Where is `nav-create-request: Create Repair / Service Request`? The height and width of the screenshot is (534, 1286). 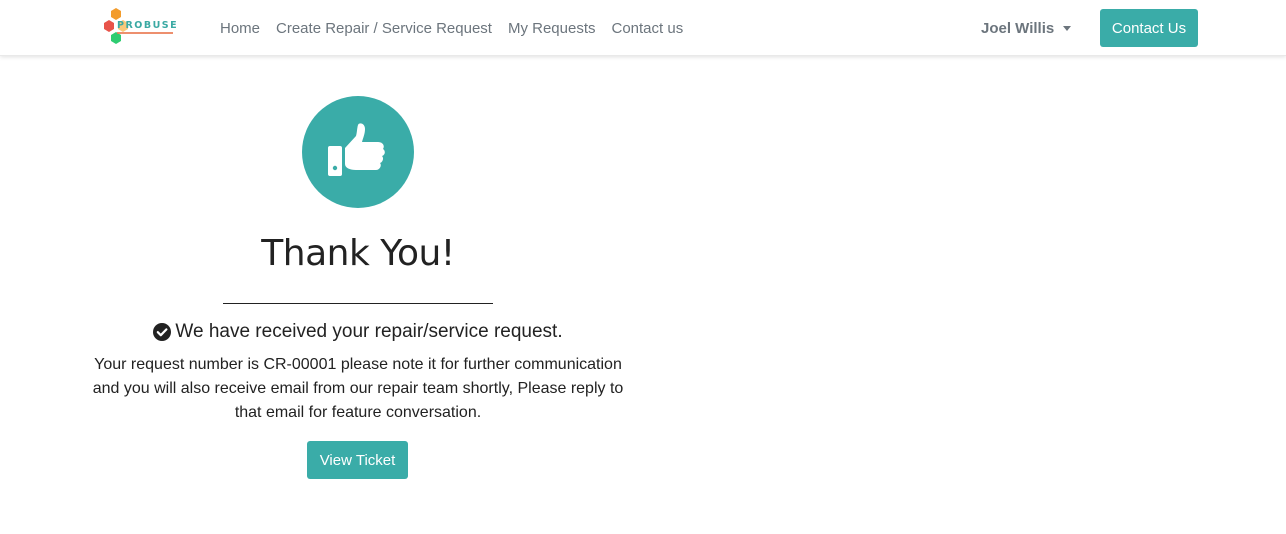 nav-create-request: Create Repair / Service Request is located at coordinates (384, 28).